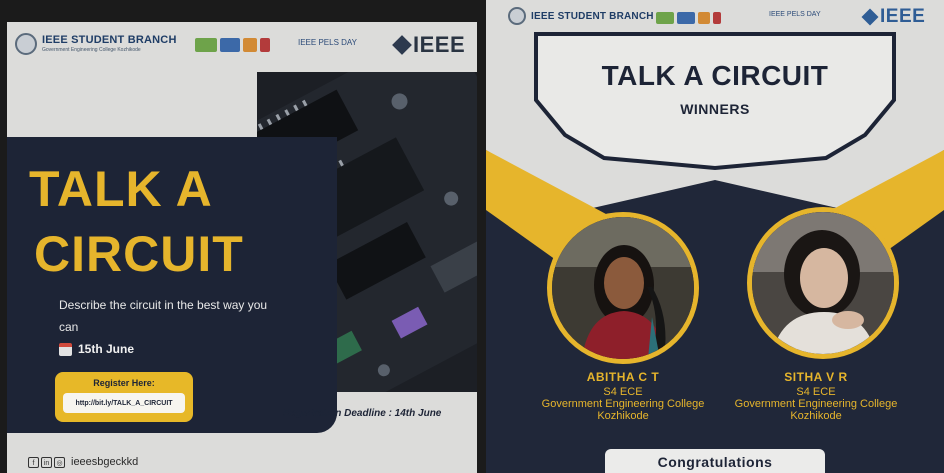 This screenshot has width=944, height=473. I want to click on winners-title: TALK A CIRCUIT, so click(715, 75).